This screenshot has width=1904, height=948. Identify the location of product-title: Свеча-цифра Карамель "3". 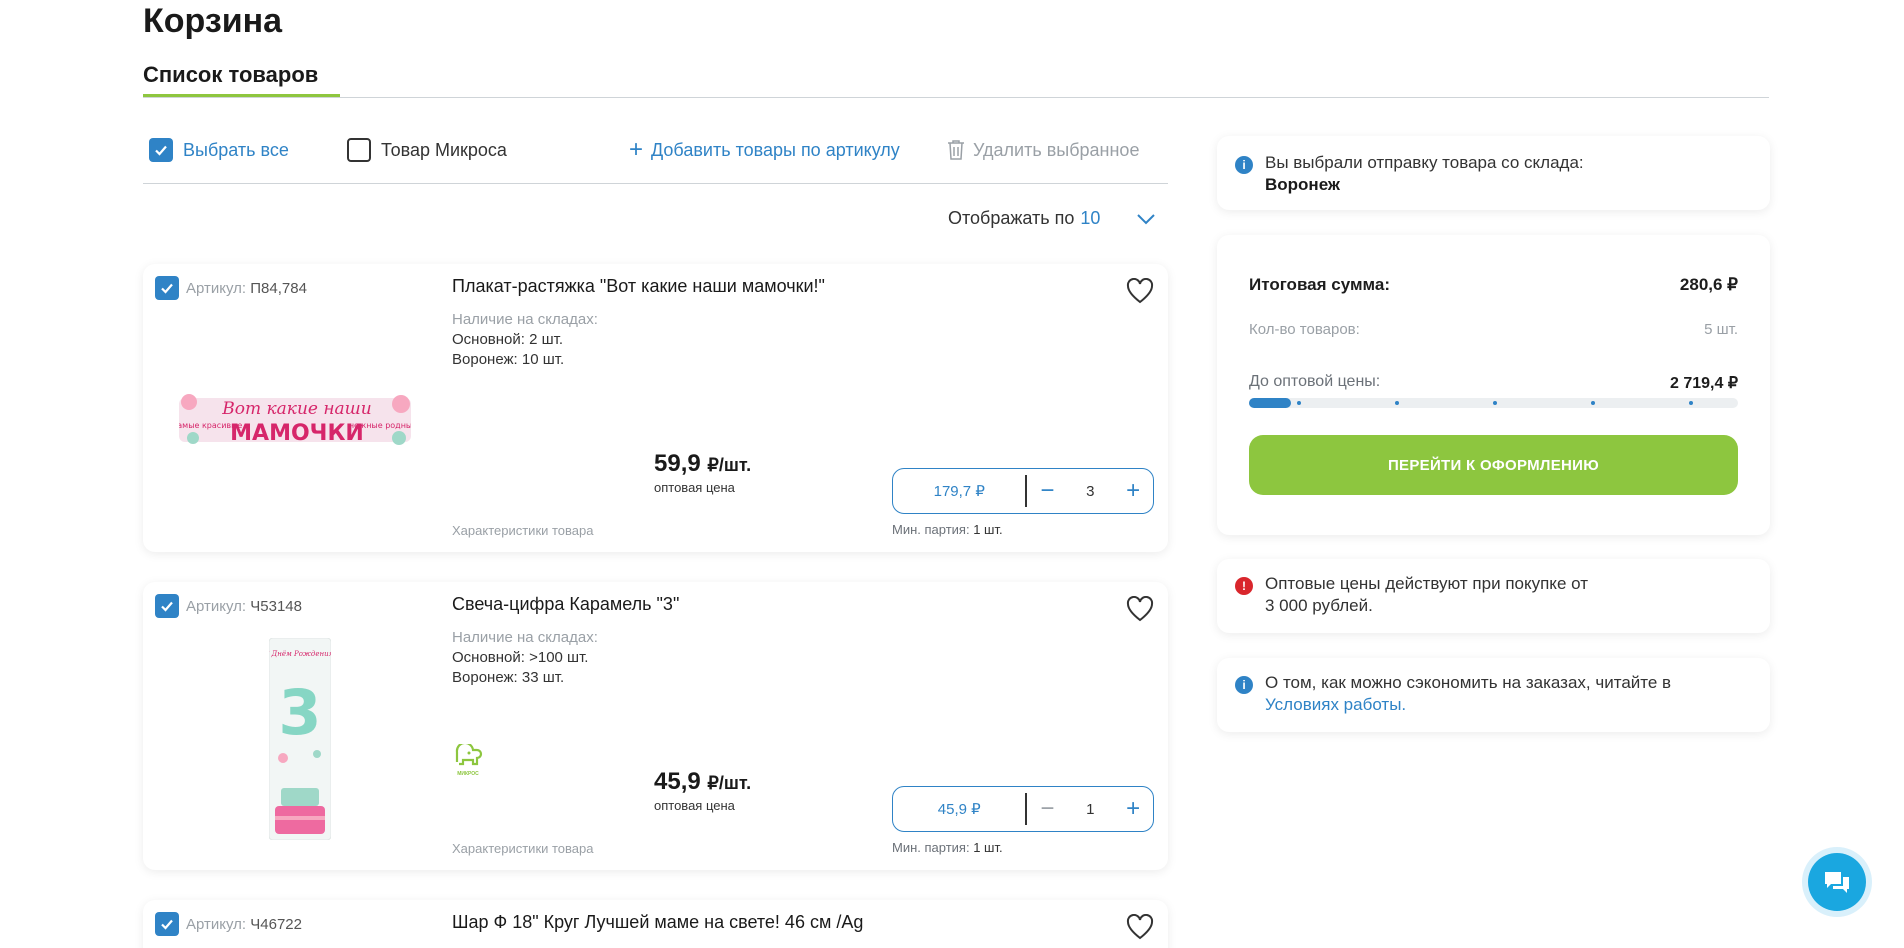
(565, 604).